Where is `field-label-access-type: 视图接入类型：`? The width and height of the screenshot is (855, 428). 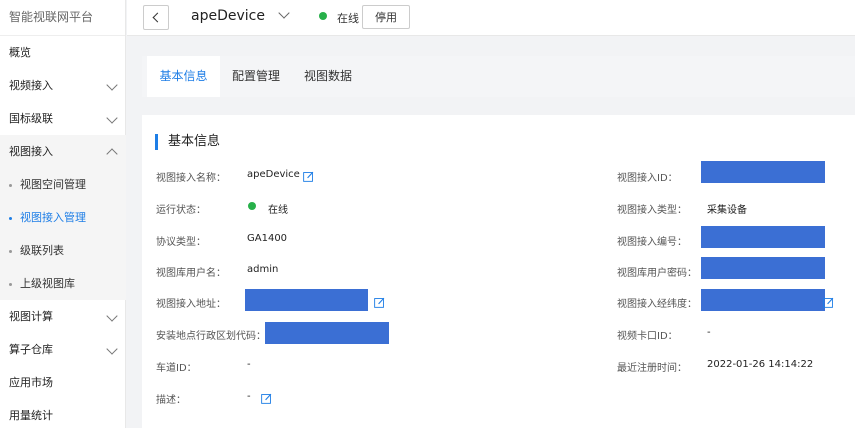 field-label-access-type: 视图接入类型： is located at coordinates (652, 210).